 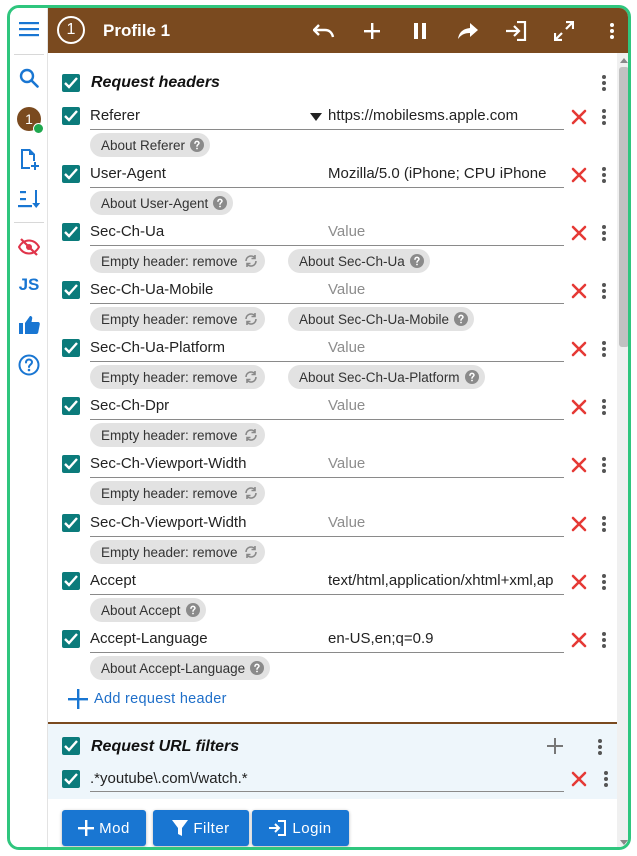 I want to click on header-name-input: Accept-Language, so click(x=209, y=639).